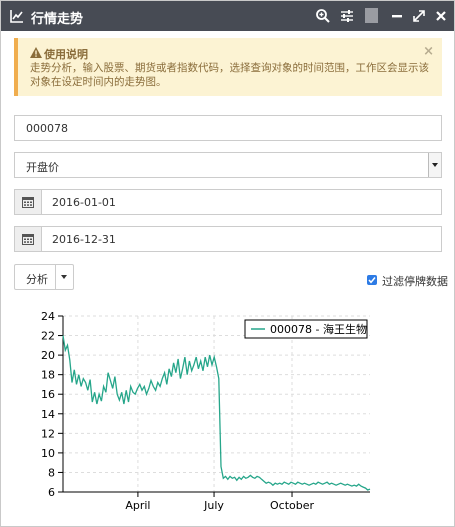 The width and height of the screenshot is (455, 527). What do you see at coordinates (48, 336) in the screenshot?
I see `y-tick-label: 22` at bounding box center [48, 336].